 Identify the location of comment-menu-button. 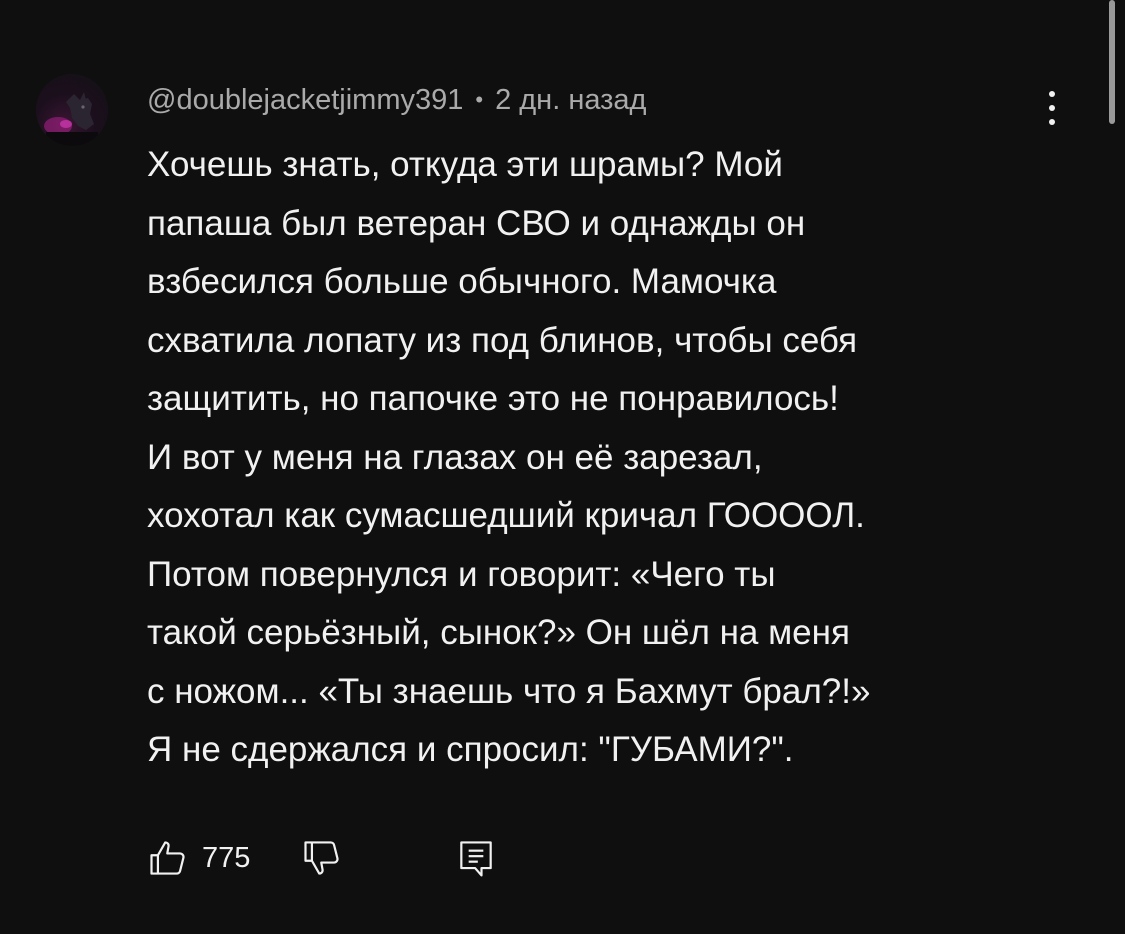
(1052, 108).